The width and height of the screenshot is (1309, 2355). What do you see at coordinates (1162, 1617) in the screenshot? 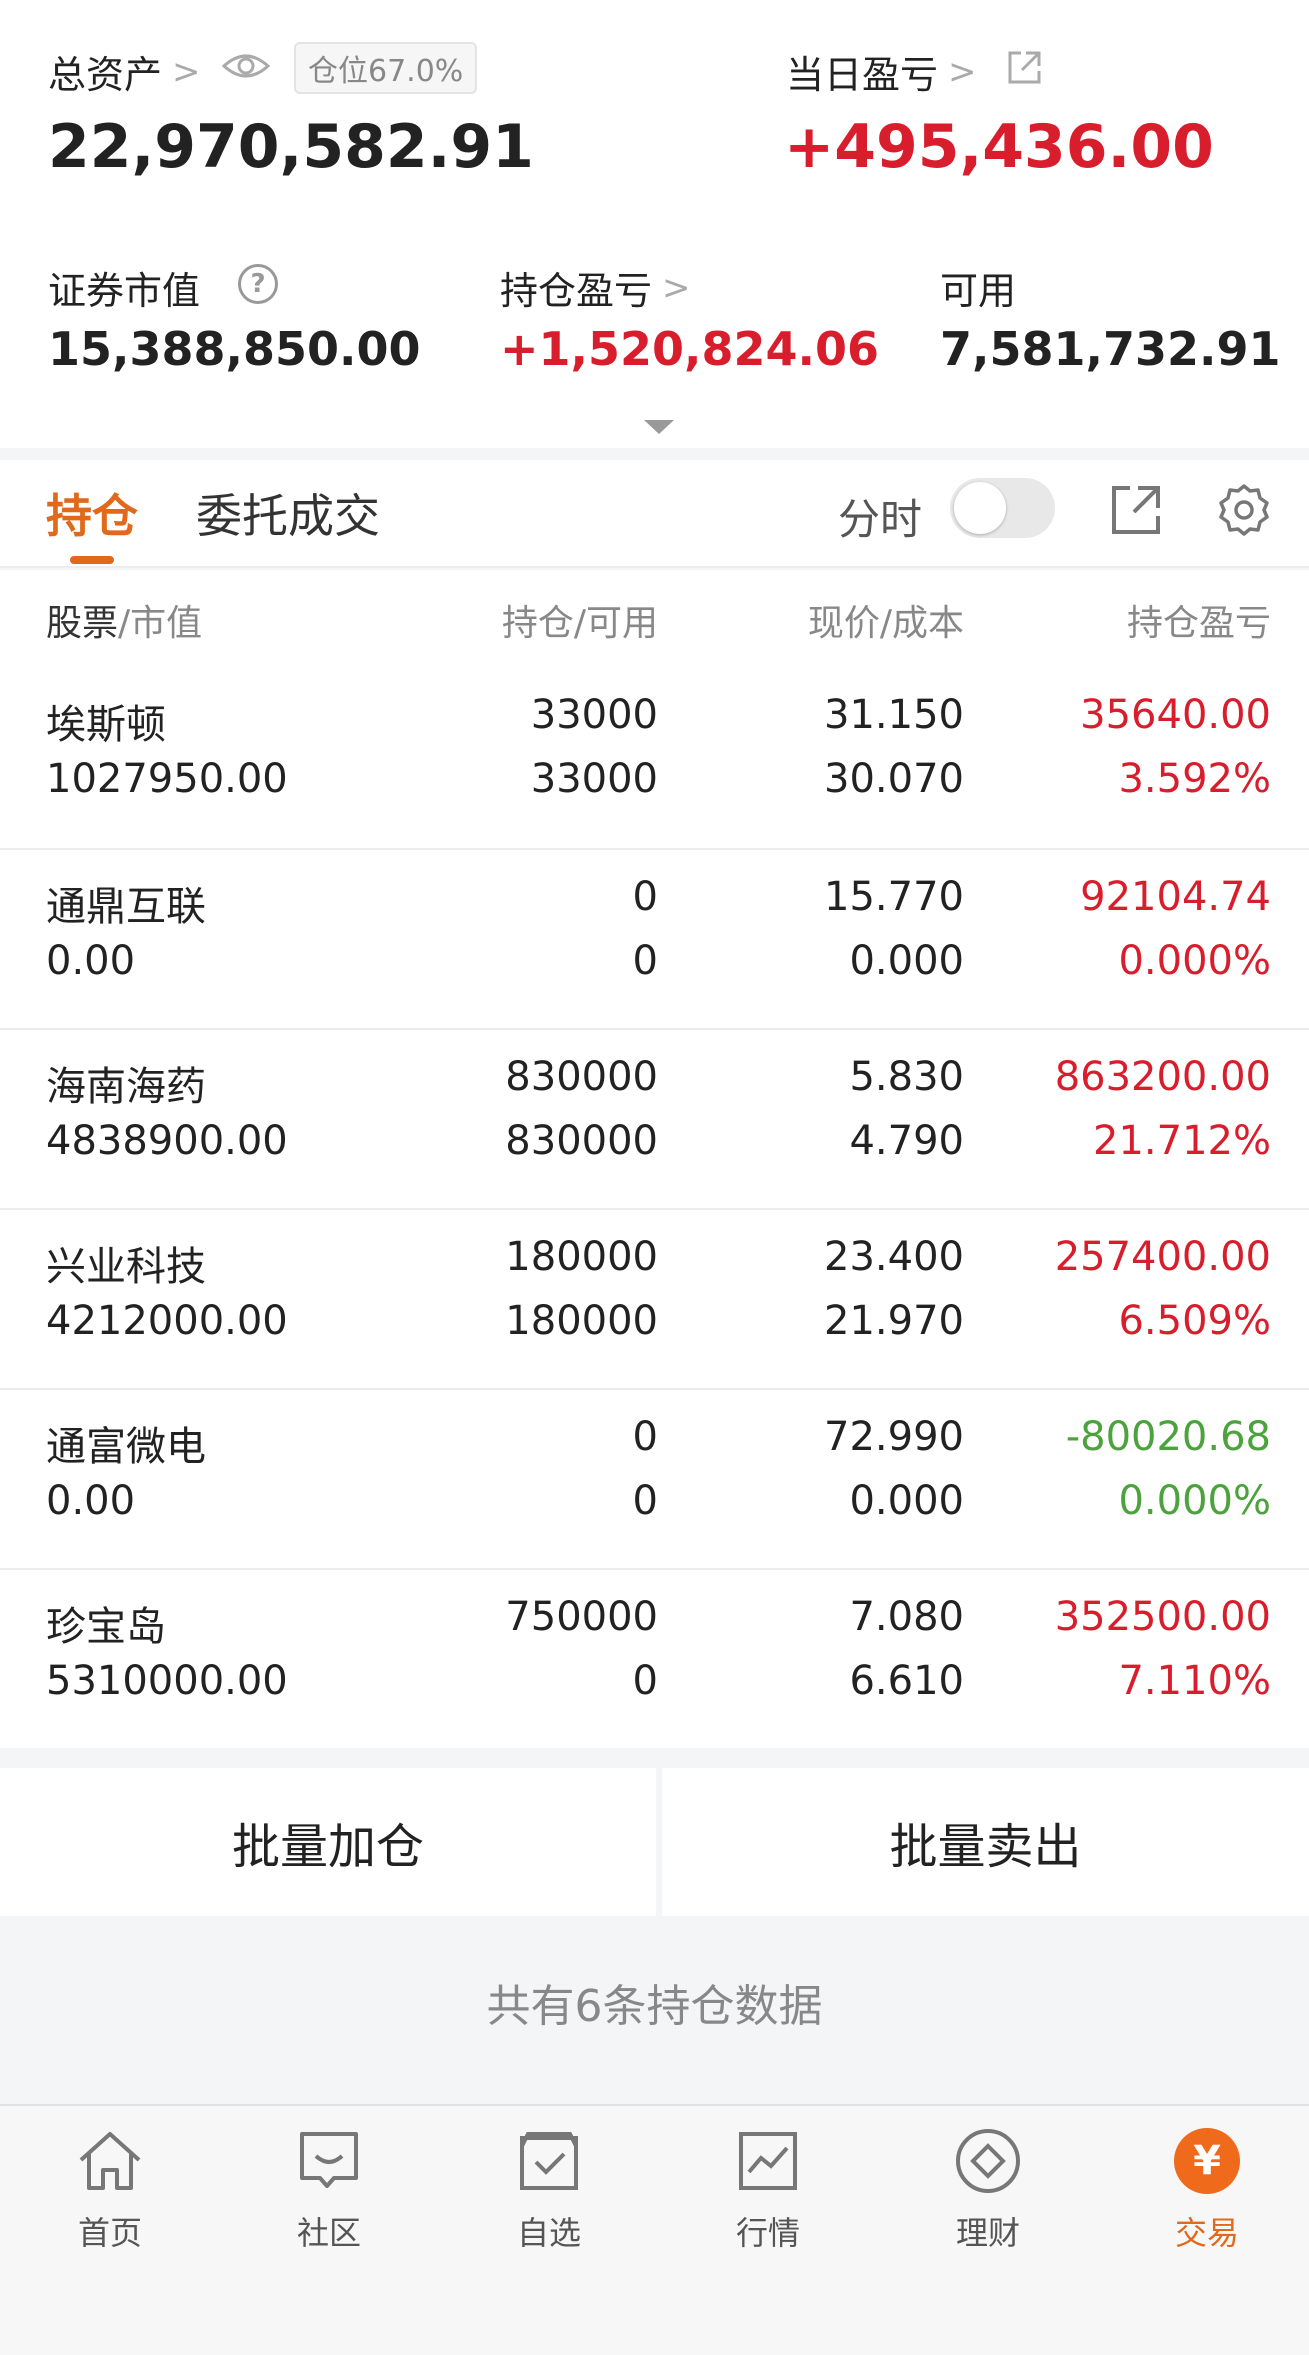
I see `holding-pnl: 352500.00` at bounding box center [1162, 1617].